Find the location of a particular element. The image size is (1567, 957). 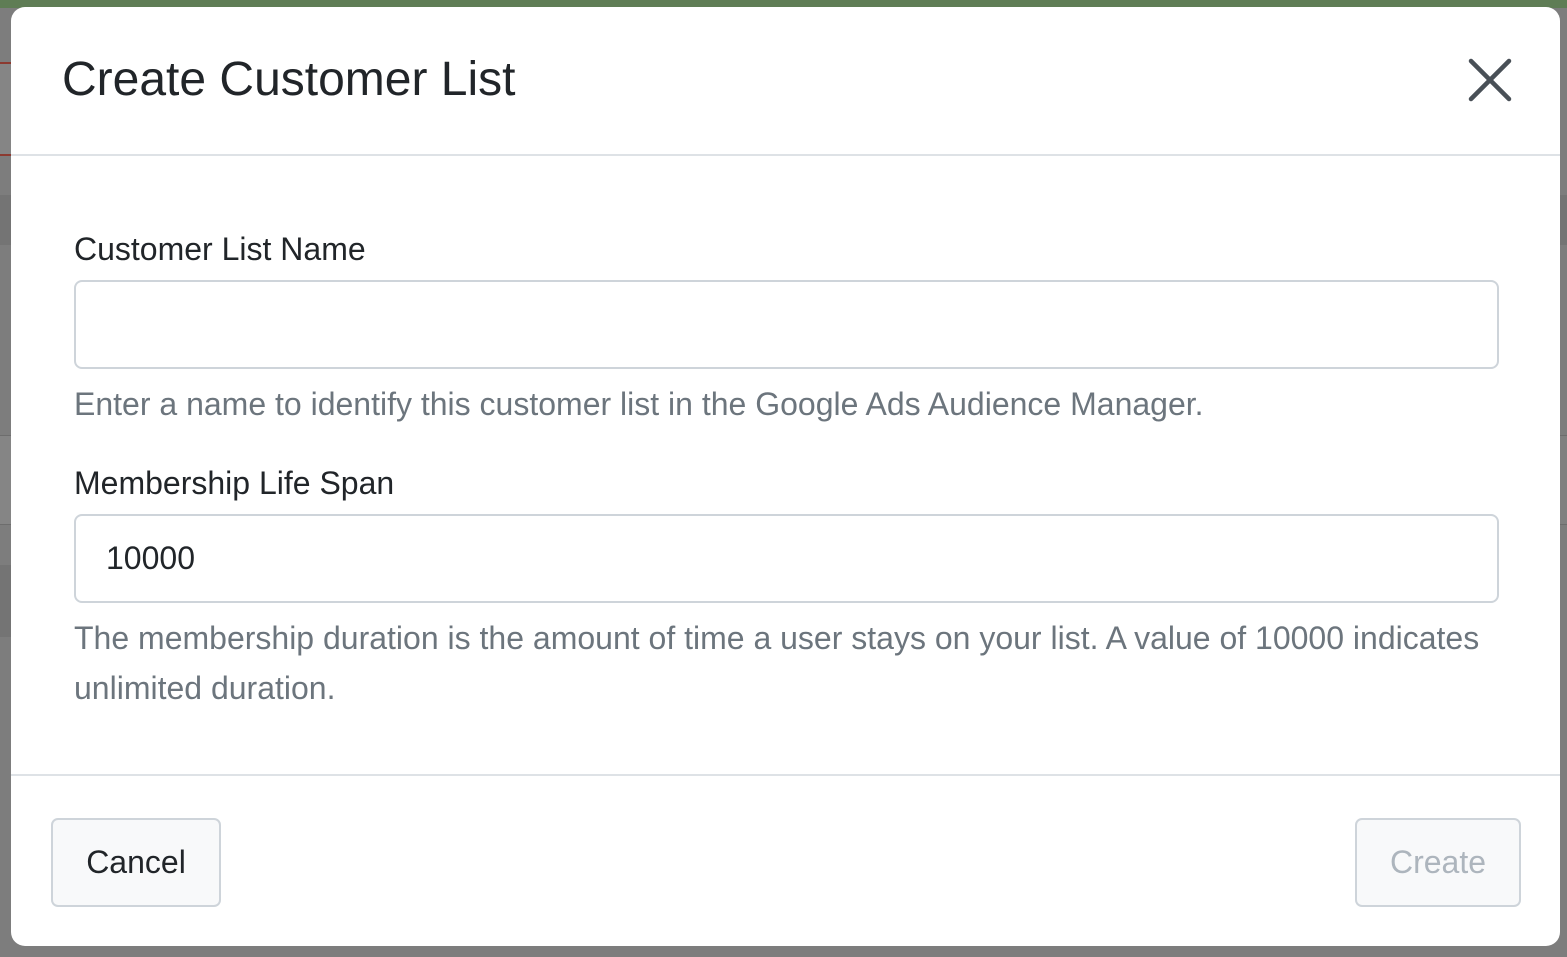

modal-title: Create Customer List is located at coordinates (289, 79).